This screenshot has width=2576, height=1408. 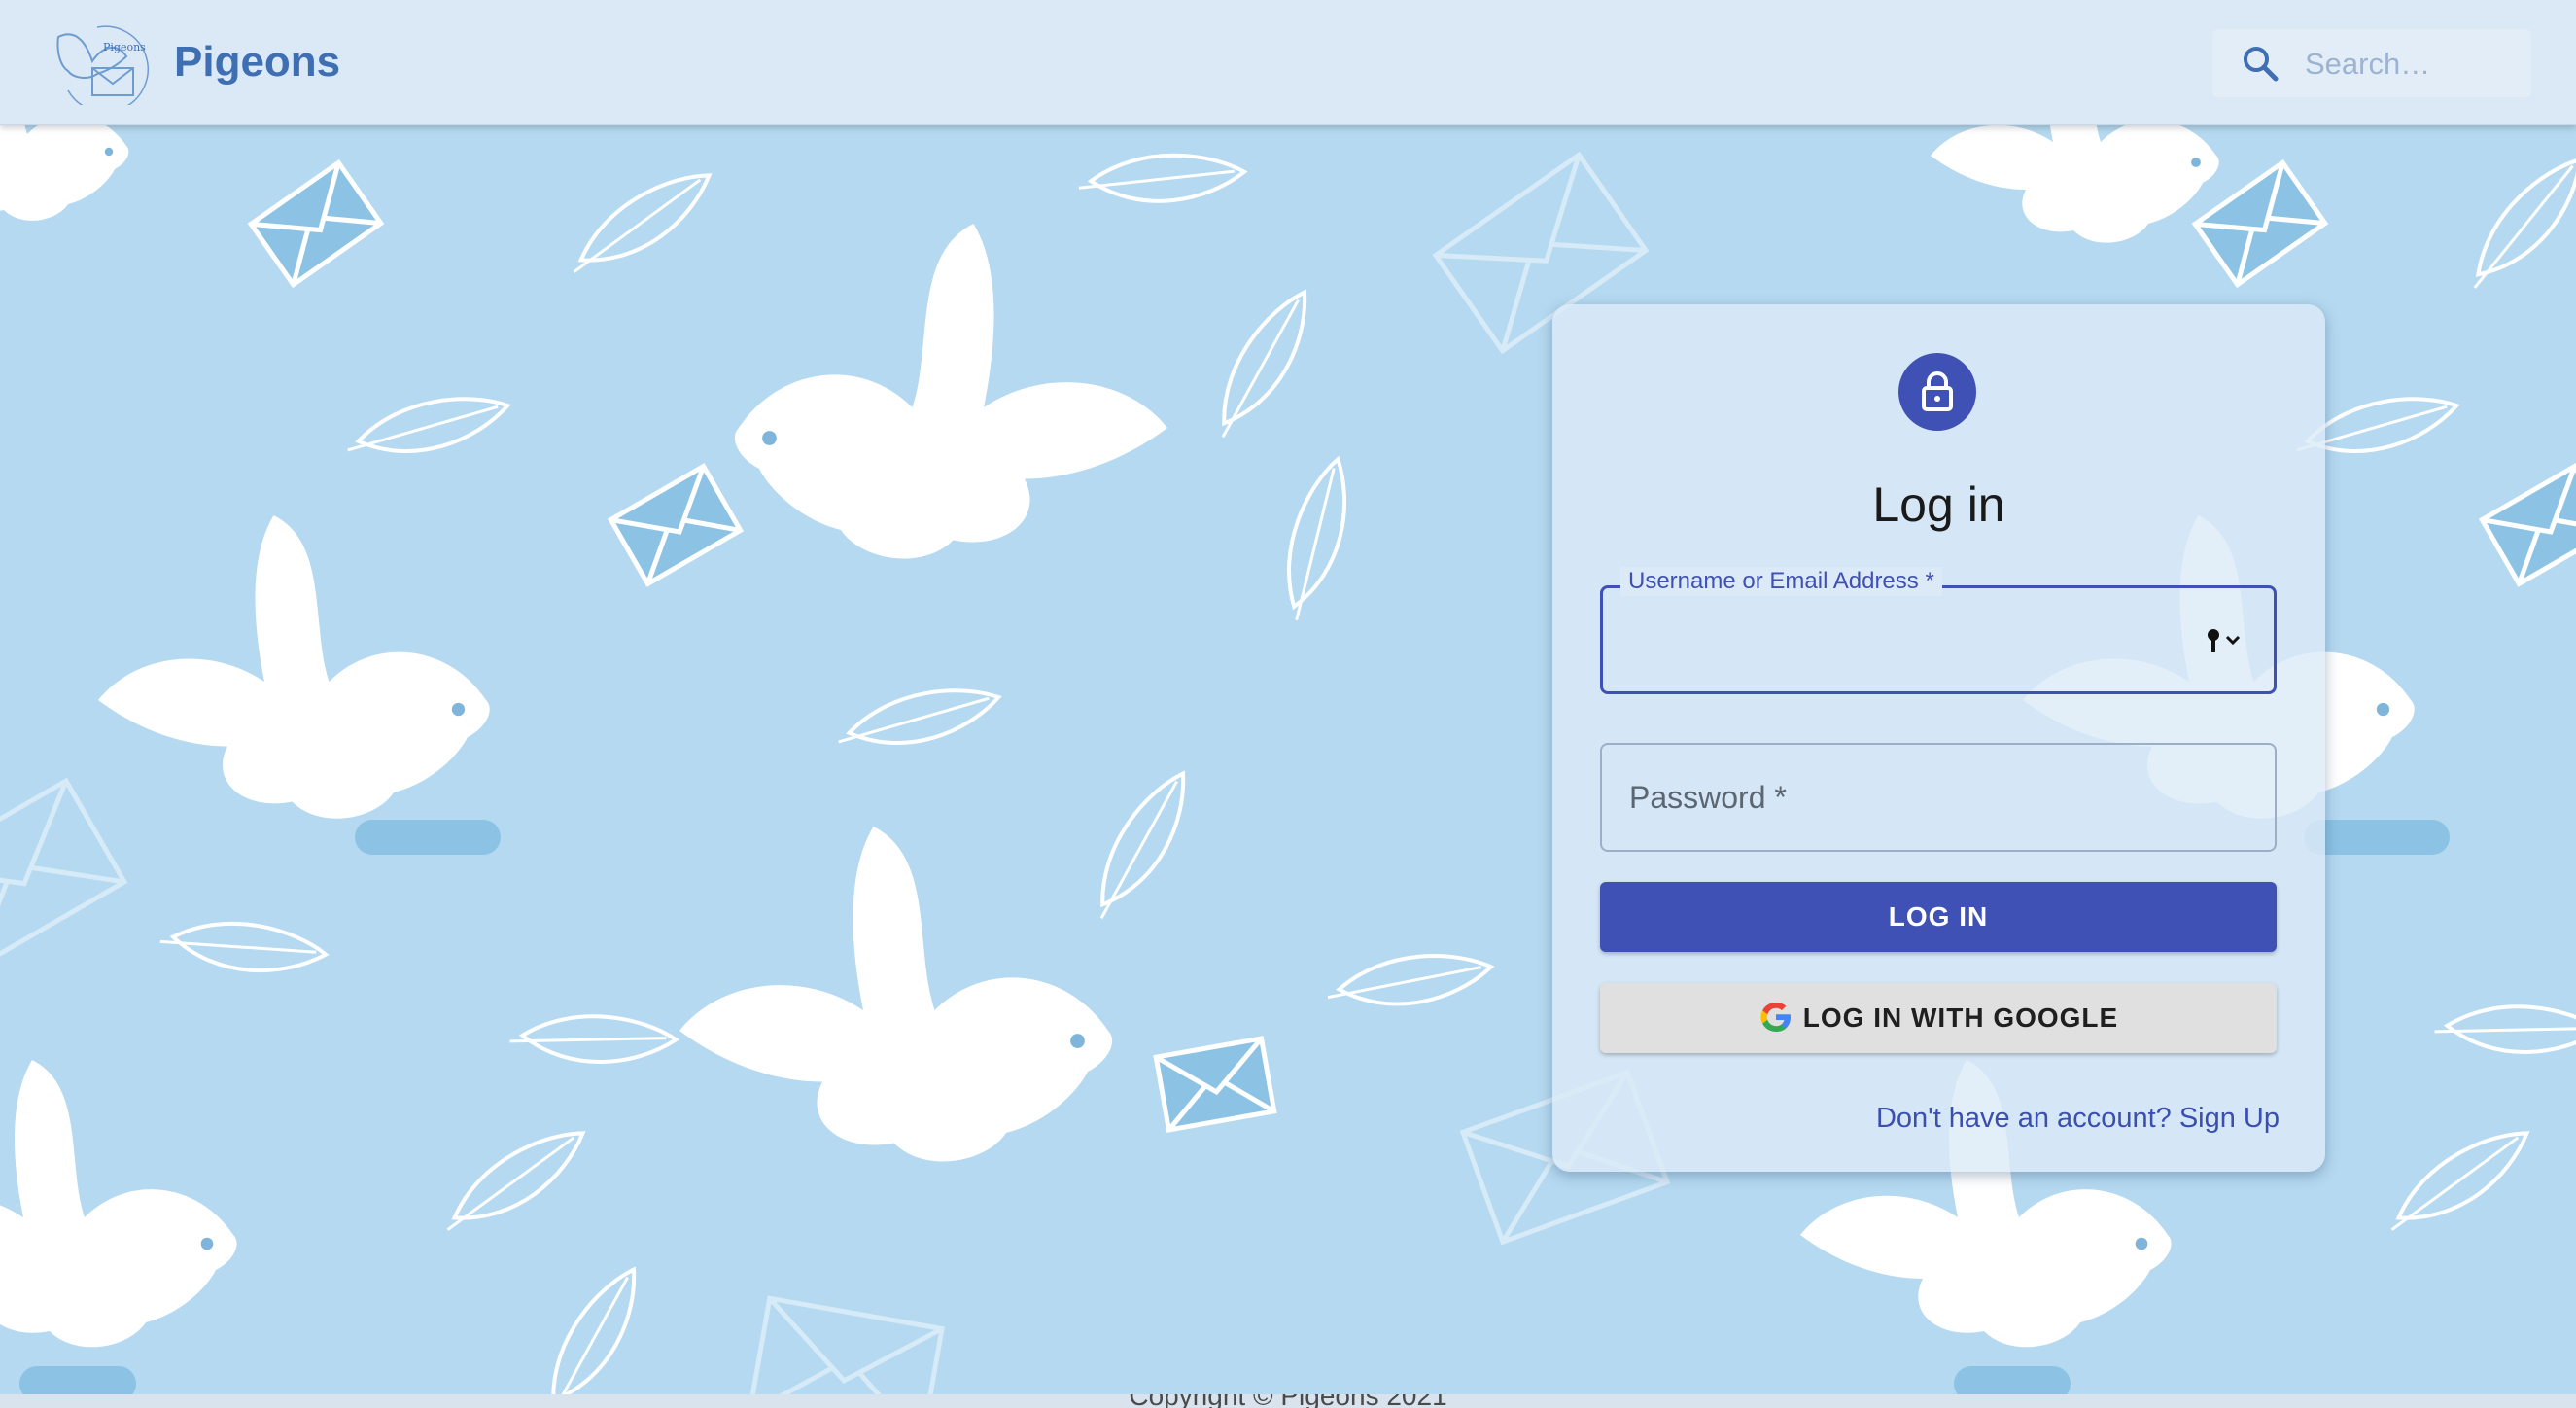 What do you see at coordinates (2261, 64) in the screenshot?
I see `search-icon` at bounding box center [2261, 64].